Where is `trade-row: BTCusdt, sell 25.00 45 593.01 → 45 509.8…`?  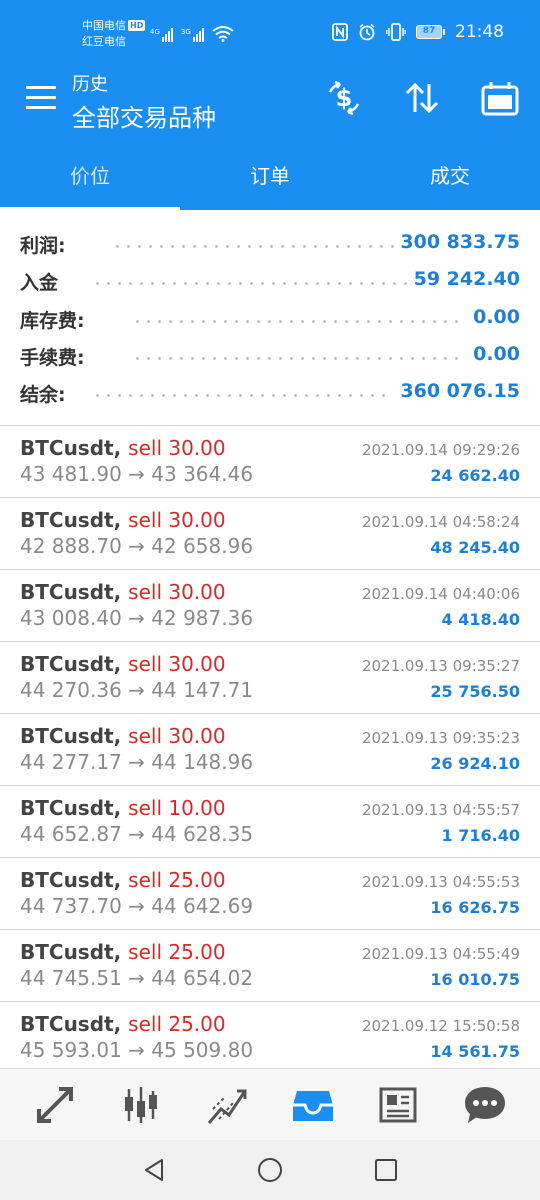 trade-row: BTCusdt, sell 25.00 45 593.01 → 45 509.8… is located at coordinates (270, 1035).